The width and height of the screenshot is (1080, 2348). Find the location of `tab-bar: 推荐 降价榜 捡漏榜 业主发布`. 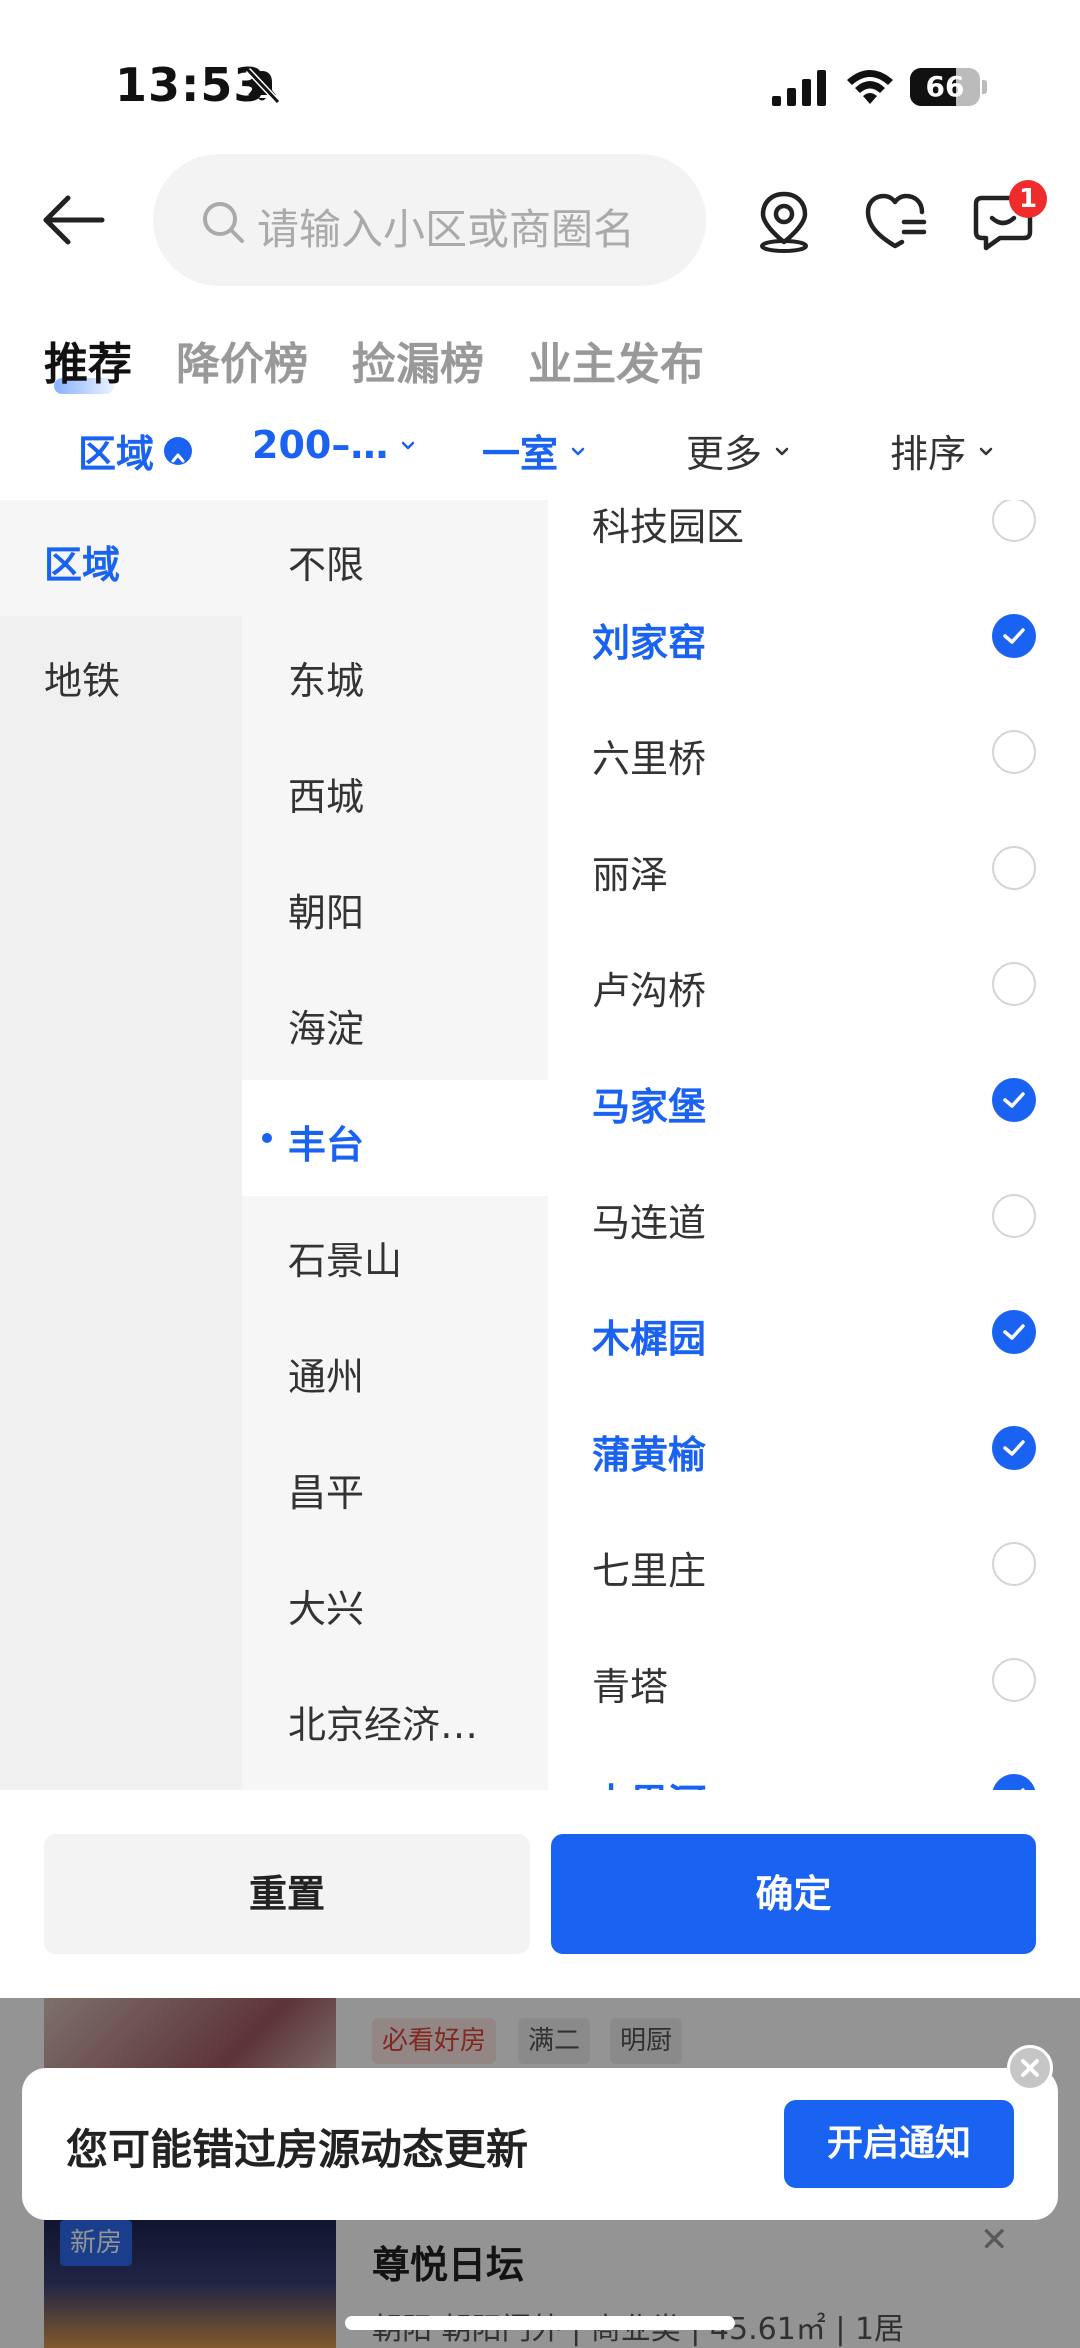

tab-bar: 推荐 降价榜 捡漏榜 业主发布 is located at coordinates (540, 360).